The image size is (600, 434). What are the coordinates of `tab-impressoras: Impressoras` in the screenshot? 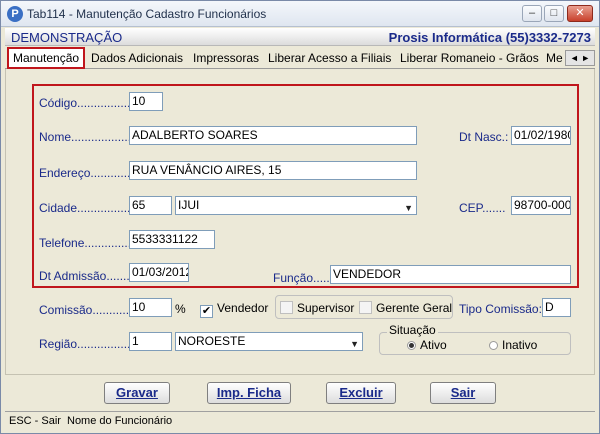 It's located at (226, 58).